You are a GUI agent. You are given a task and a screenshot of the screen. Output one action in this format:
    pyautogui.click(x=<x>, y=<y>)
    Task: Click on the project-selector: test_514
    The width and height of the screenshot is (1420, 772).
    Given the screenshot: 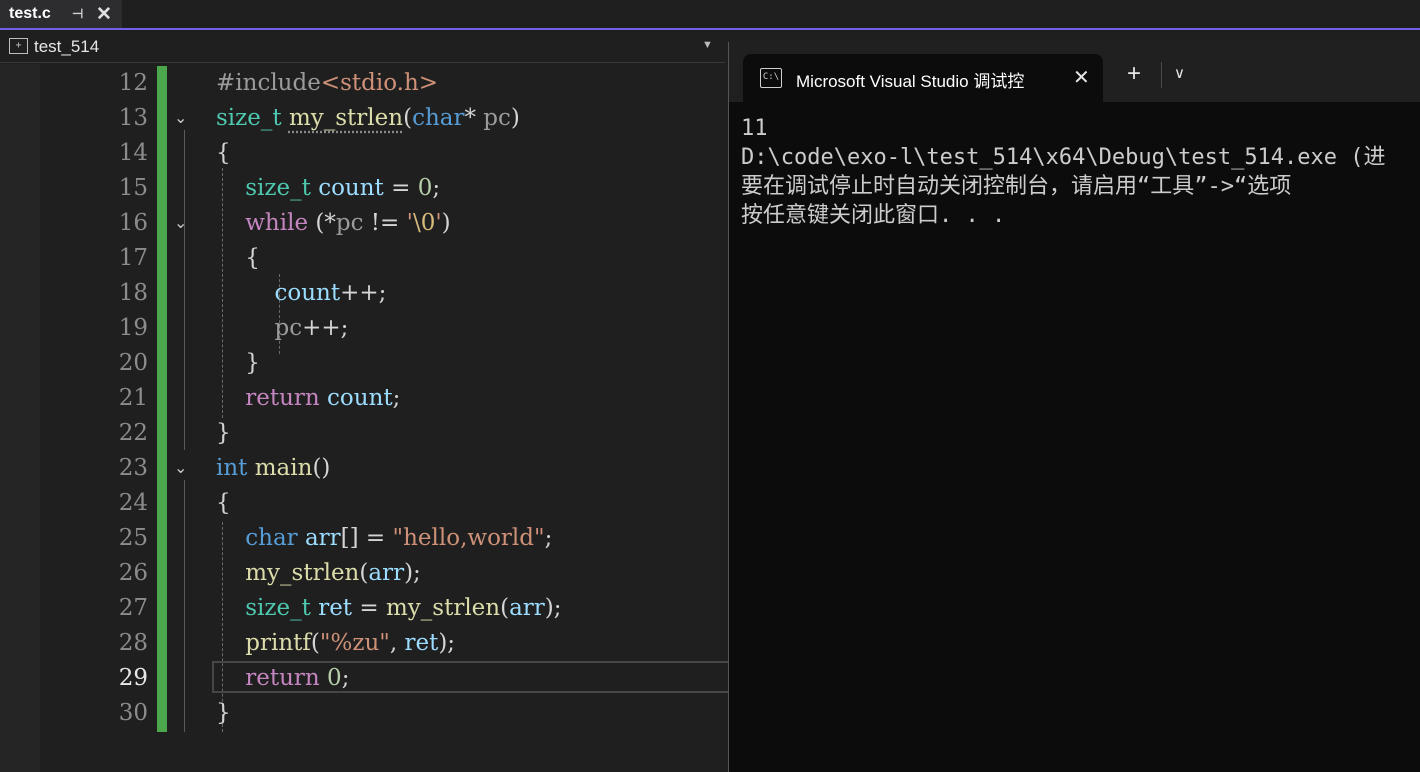 What is the action you would take?
    pyautogui.click(x=66, y=47)
    